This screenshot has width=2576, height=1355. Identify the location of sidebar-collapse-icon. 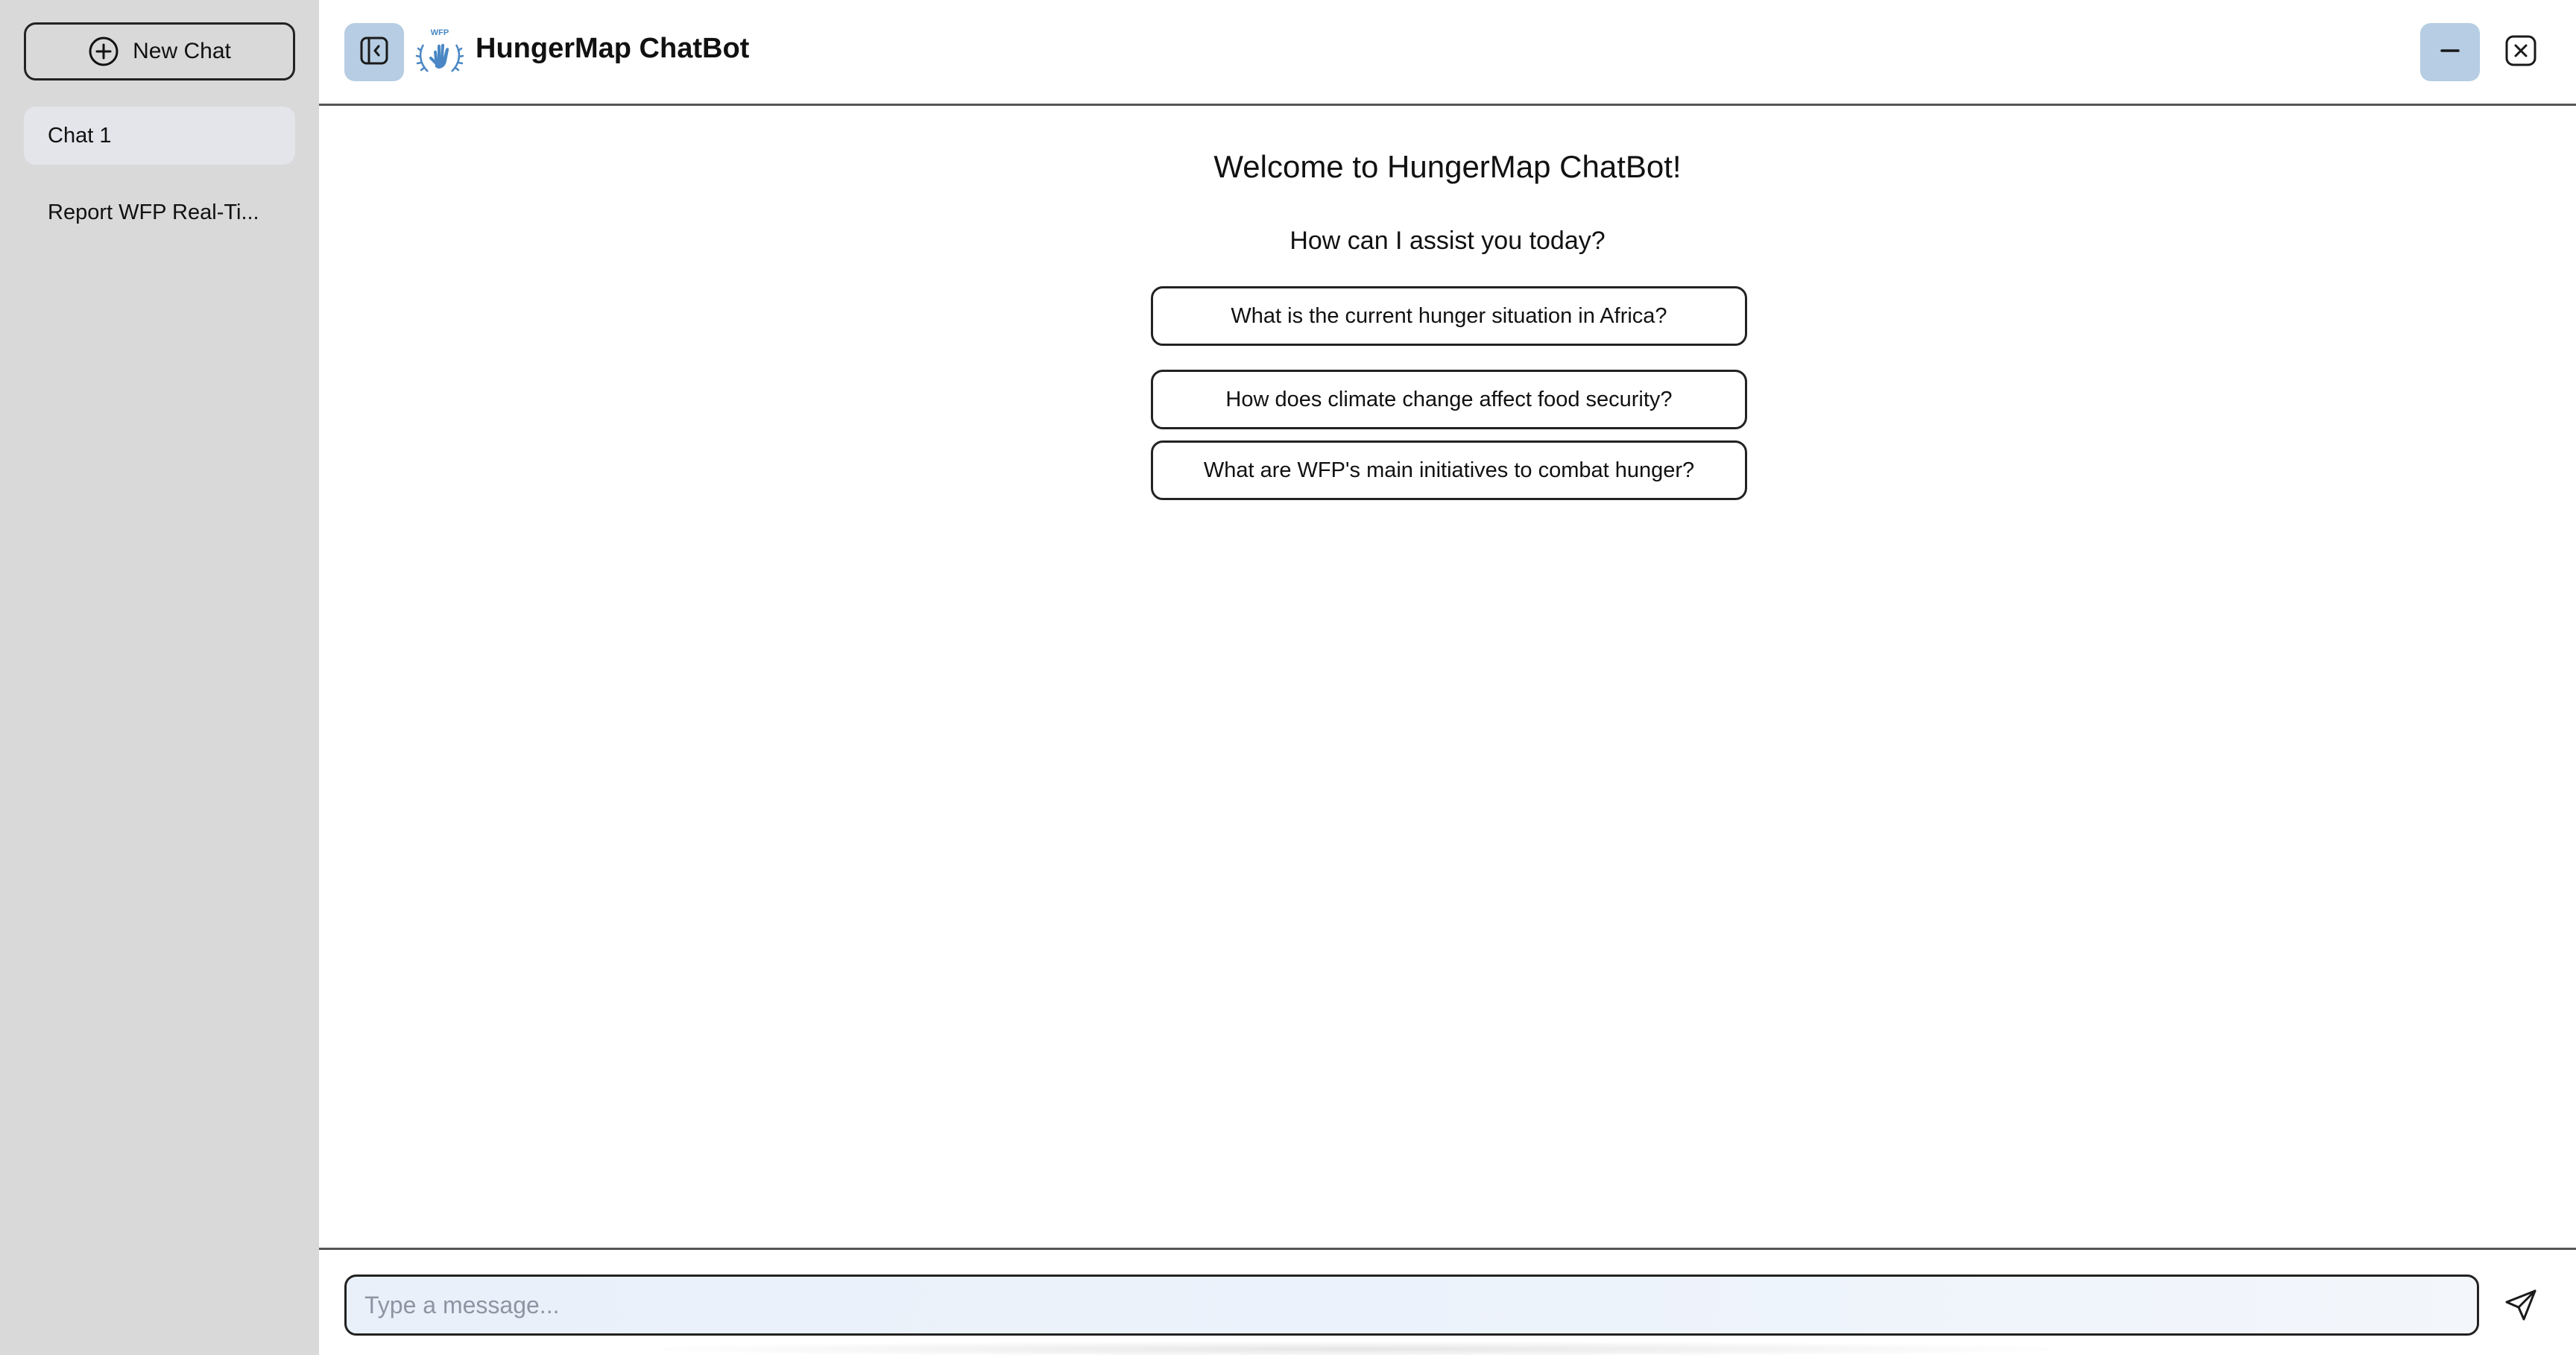
(374, 53).